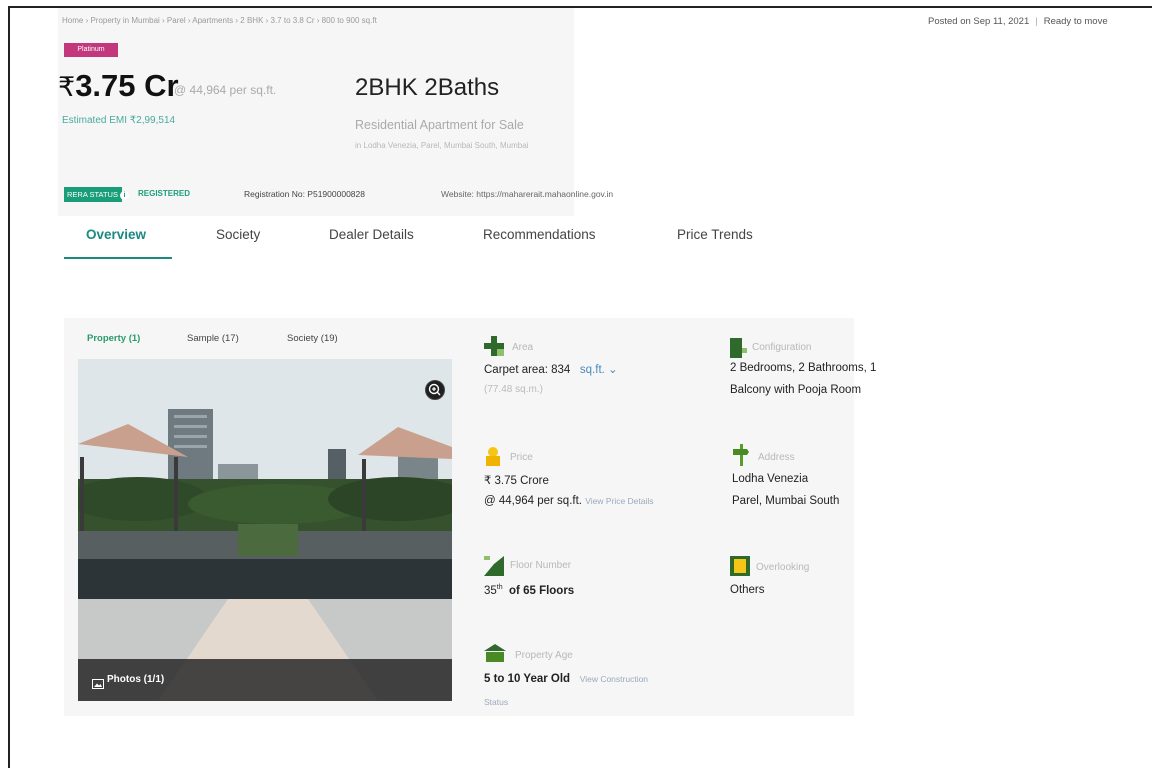 The height and width of the screenshot is (768, 1152). Describe the element at coordinates (127, 85) in the screenshot. I see `price-amount: 3.75 Cr` at that location.